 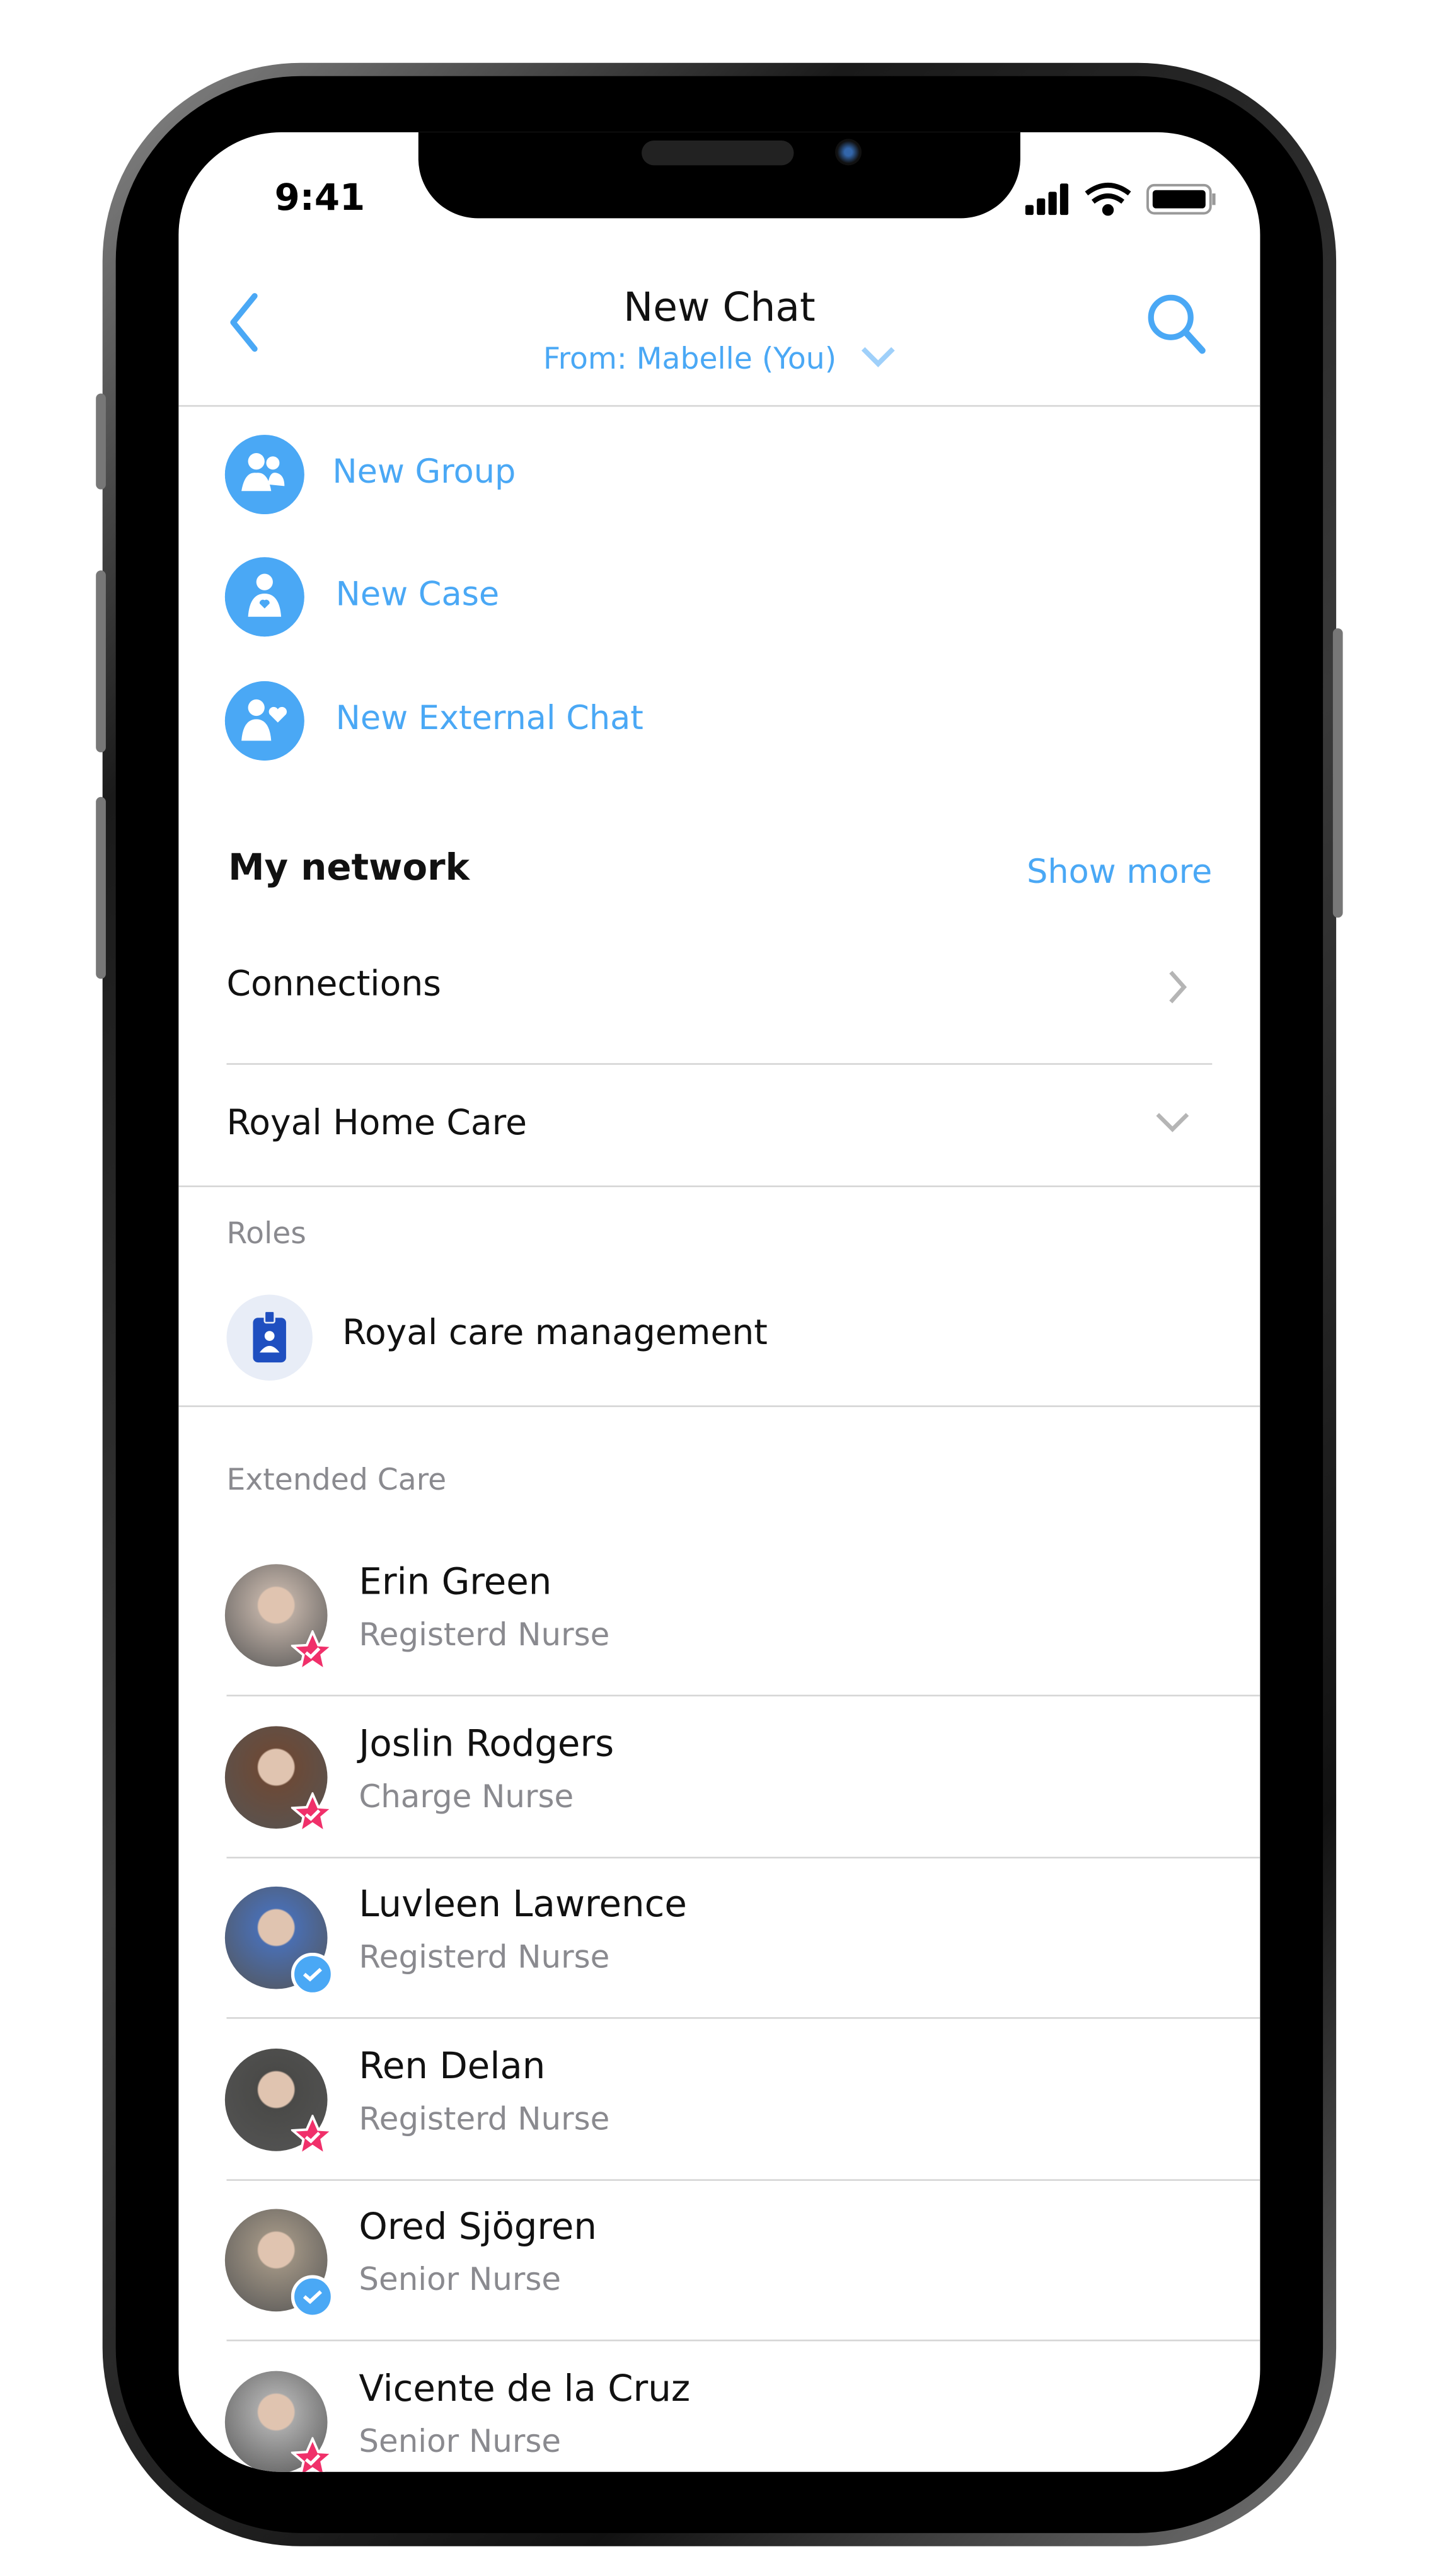 I want to click on badge-icon, so click(x=269, y=1337).